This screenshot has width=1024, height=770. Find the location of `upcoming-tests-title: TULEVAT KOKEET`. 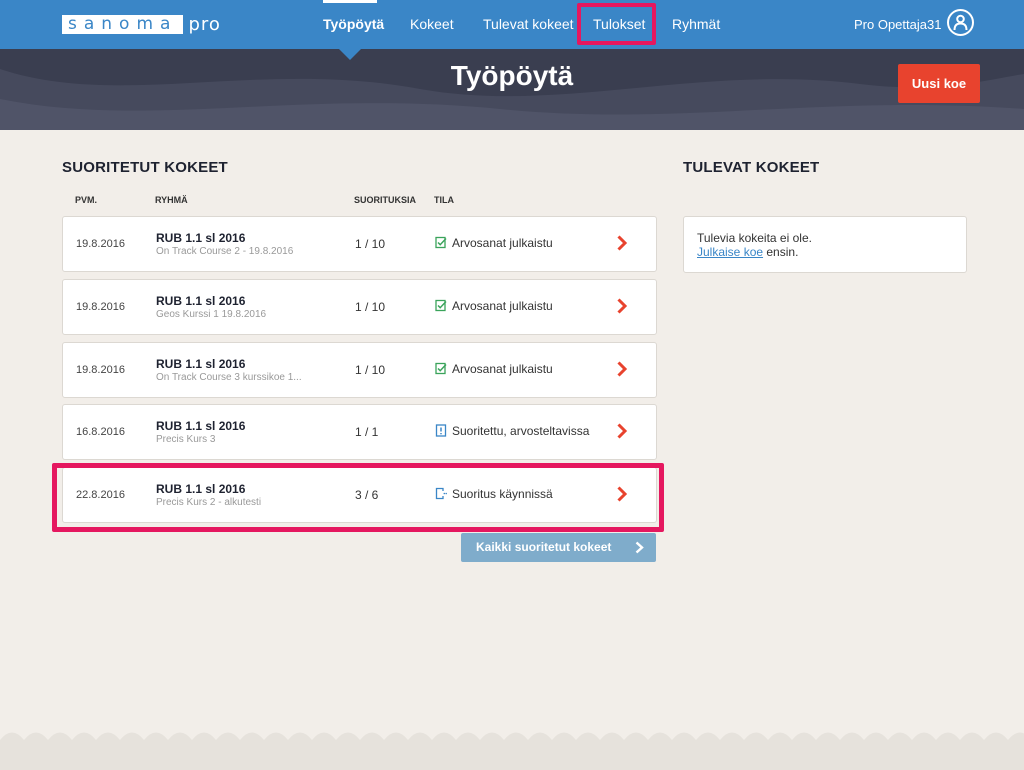

upcoming-tests-title: TULEVAT KOKEET is located at coordinates (751, 167).